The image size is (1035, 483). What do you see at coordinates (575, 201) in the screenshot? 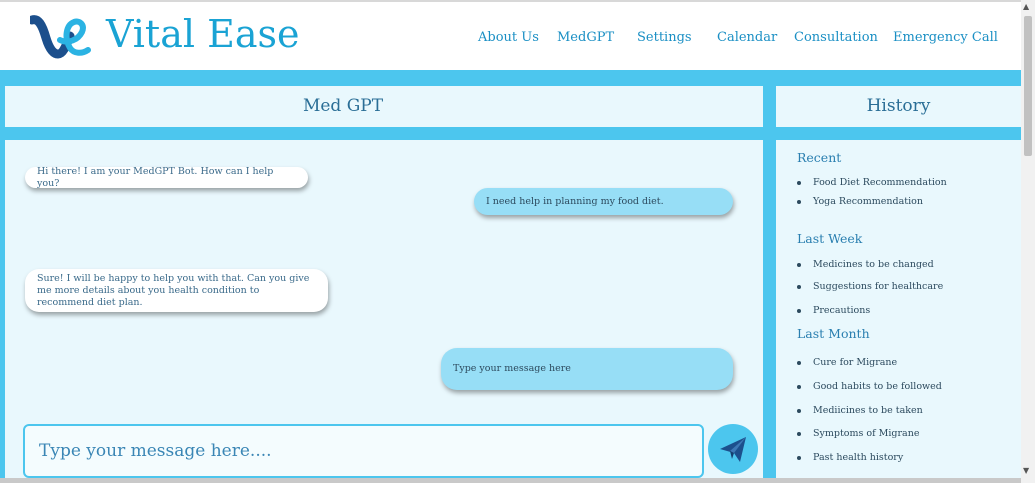
I see `message-text: I need help in planning my food diet.` at bounding box center [575, 201].